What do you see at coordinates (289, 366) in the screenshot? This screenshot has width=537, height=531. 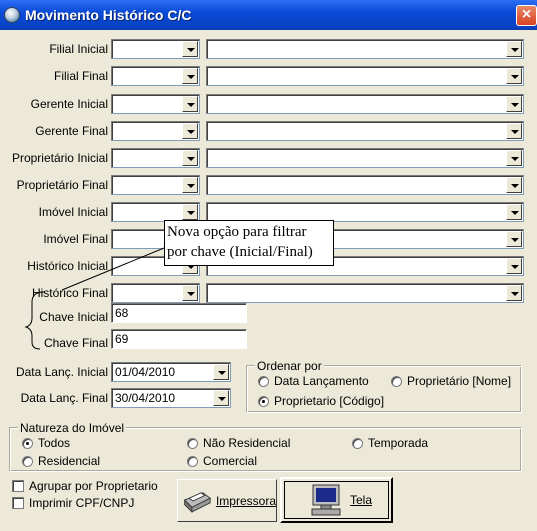 I see `ordenar-por-title: Ordenar por` at bounding box center [289, 366].